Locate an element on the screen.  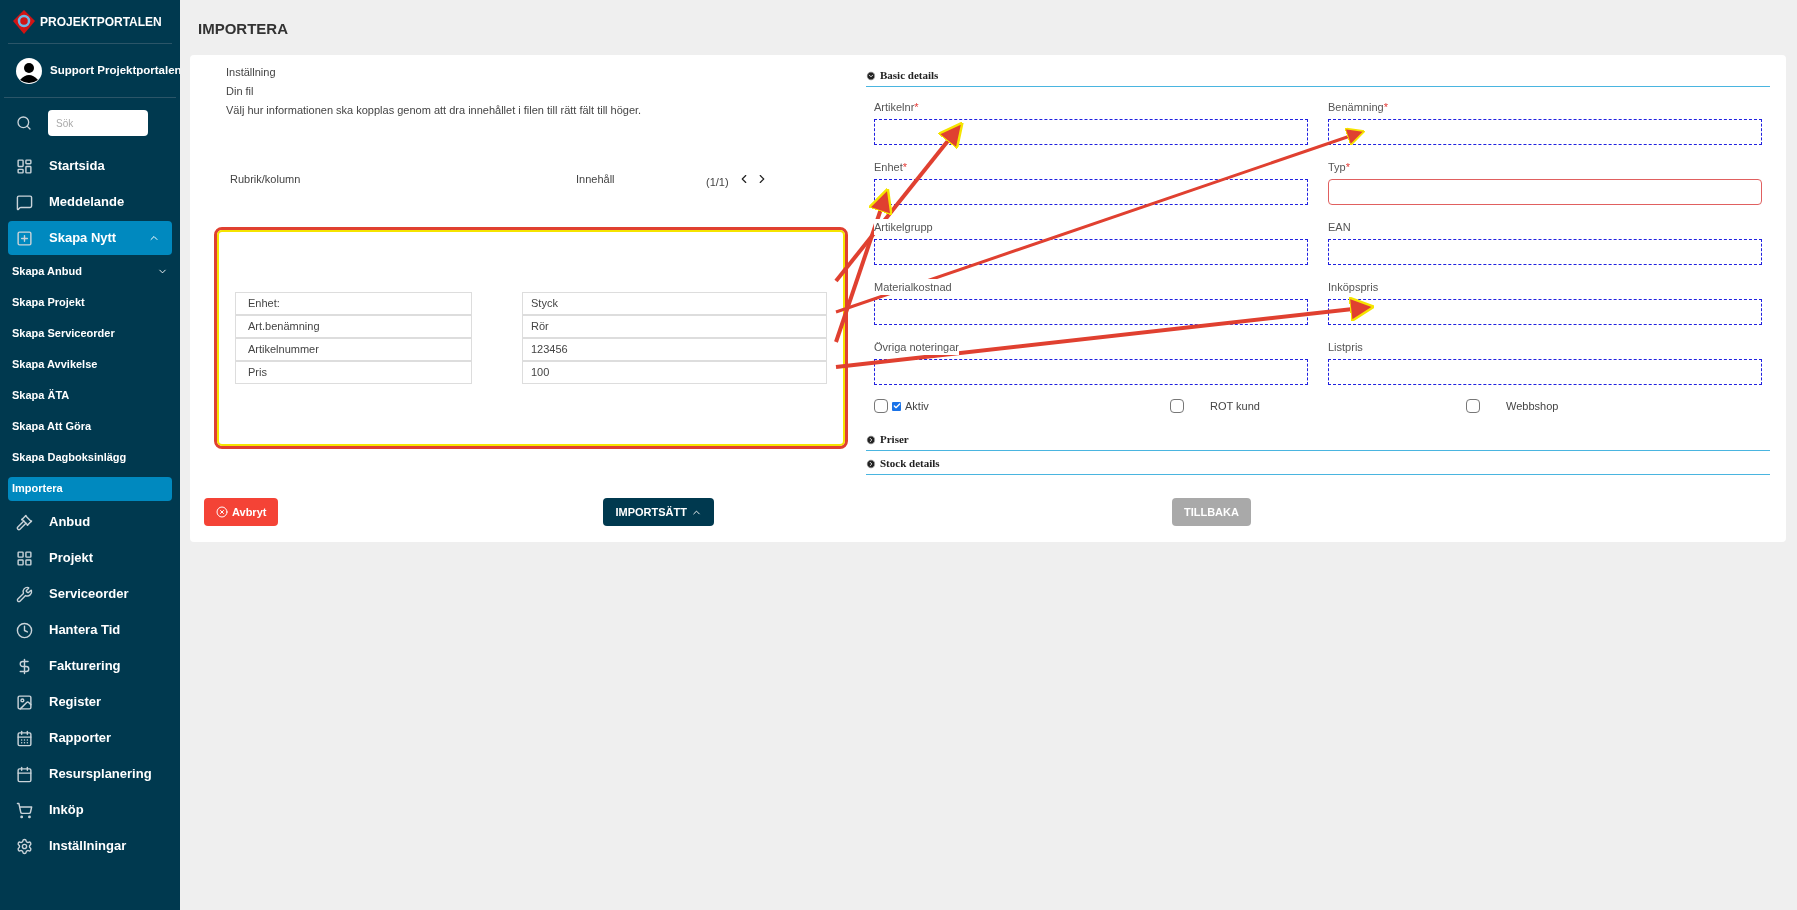
sidebar-subitem: Skapa Projekt is located at coordinates (90, 302).